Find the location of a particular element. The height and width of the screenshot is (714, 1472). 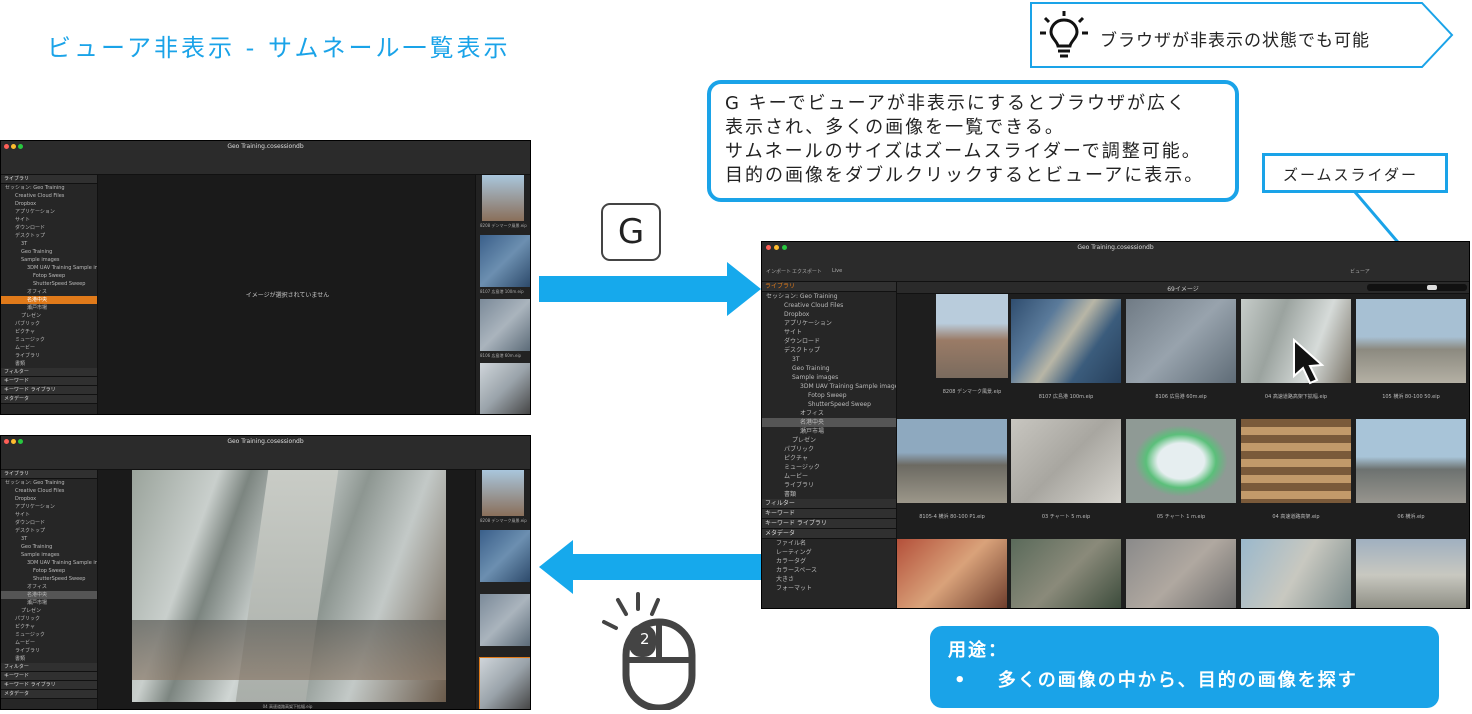

grid-cell: 04 高速道路高架.eip is located at coordinates (1296, 469).